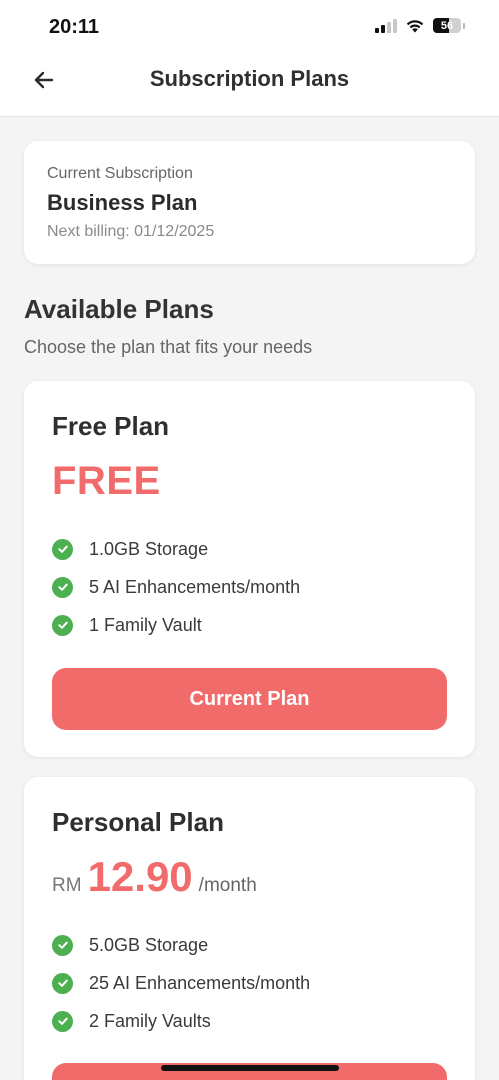  What do you see at coordinates (249, 28) in the screenshot?
I see `status-bar: 20:11 56` at bounding box center [249, 28].